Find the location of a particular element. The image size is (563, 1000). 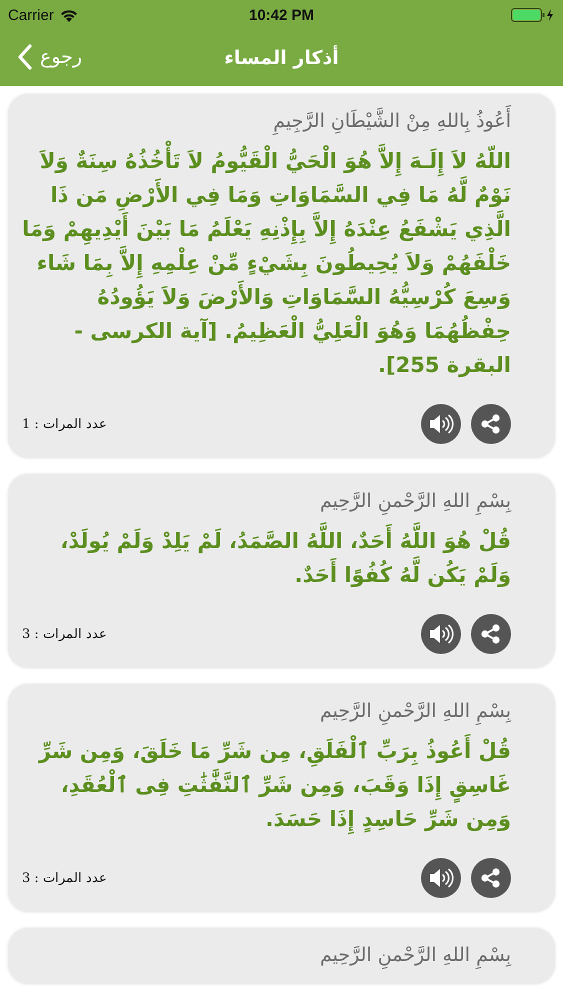

card-heading: أَعُوذُ بِاللهِ مِنْ الشَّيْطَانِ الرَّجِيمِ is located at coordinates (266, 121).